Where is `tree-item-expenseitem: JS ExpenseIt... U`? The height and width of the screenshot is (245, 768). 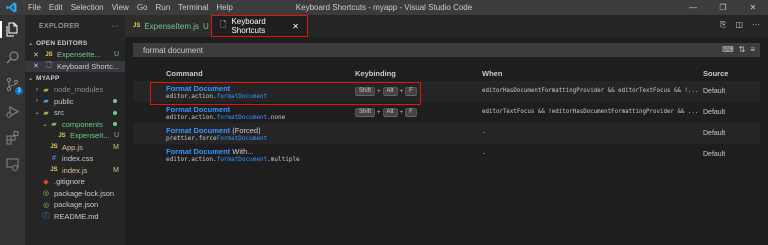 tree-item-expenseitem: JS ExpenseIt... U is located at coordinates (75, 136).